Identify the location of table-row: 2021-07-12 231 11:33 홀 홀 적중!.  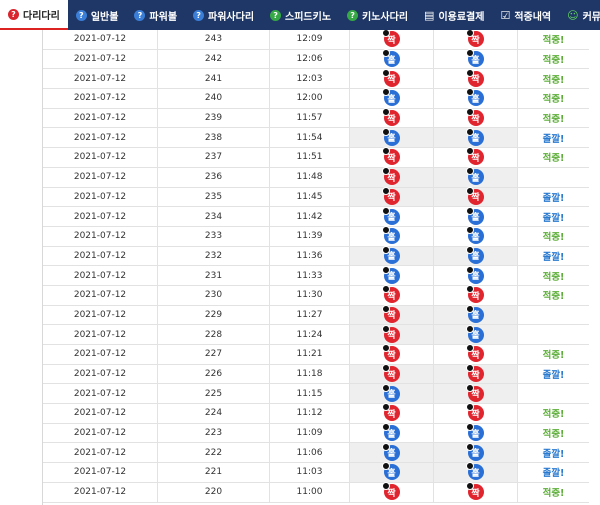
(316, 275).